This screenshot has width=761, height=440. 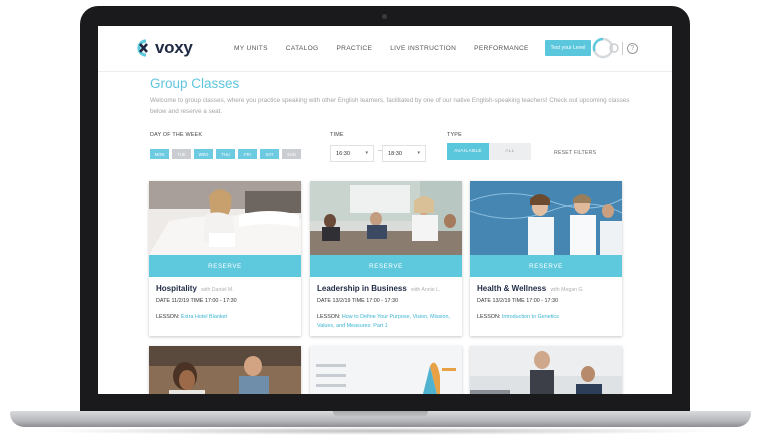 What do you see at coordinates (632, 48) in the screenshot?
I see `help-icon: ?` at bounding box center [632, 48].